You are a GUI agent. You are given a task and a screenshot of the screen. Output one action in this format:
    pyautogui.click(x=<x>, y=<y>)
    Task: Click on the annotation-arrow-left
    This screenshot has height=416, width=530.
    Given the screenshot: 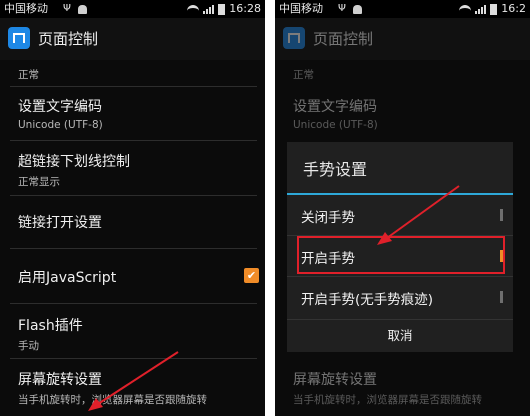 What is the action you would take?
    pyautogui.click(x=133, y=381)
    